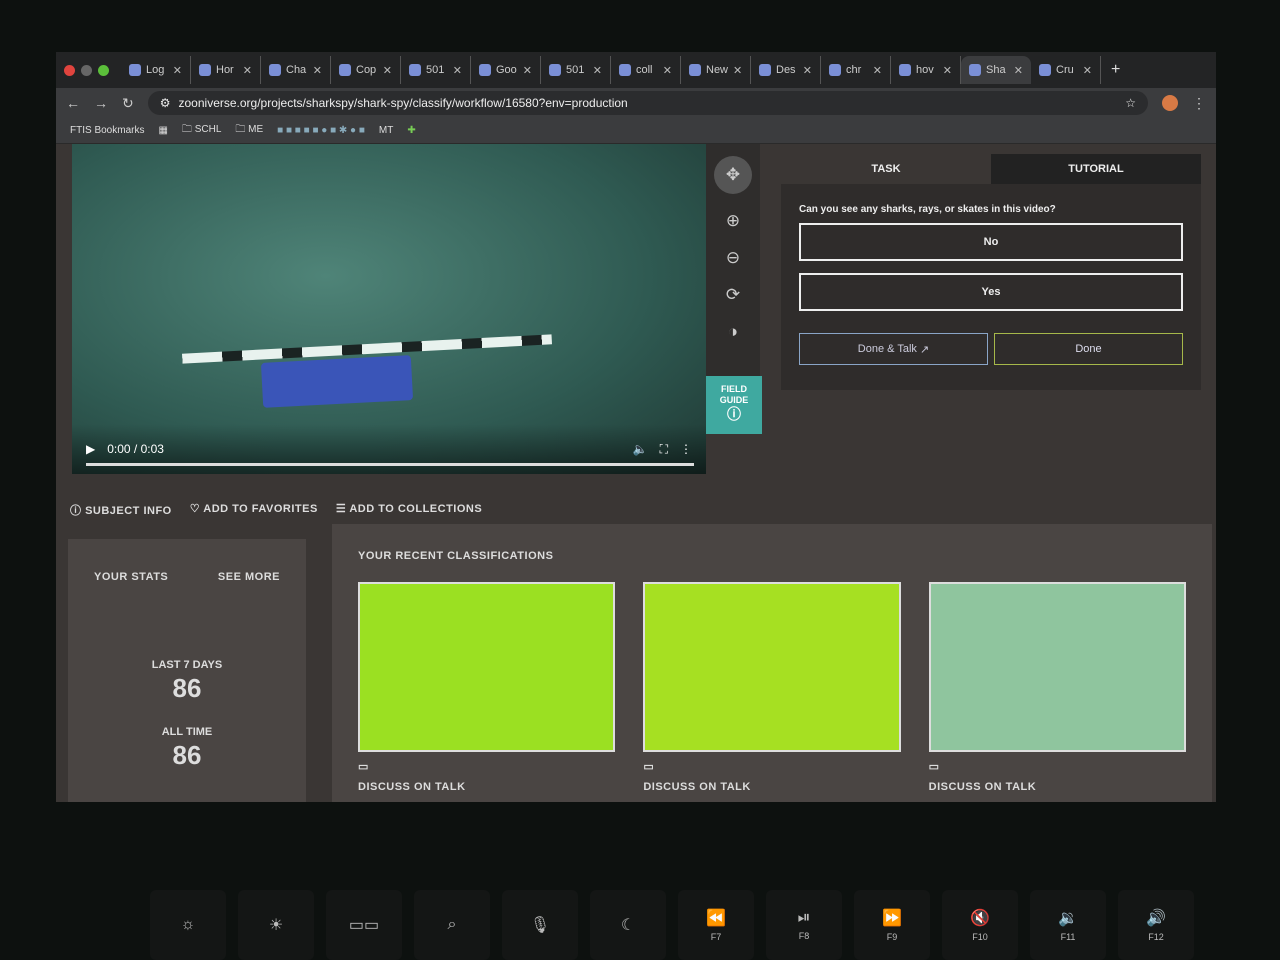 This screenshot has height=960, width=1280. I want to click on browser-tab: Des ✕, so click(786, 70).